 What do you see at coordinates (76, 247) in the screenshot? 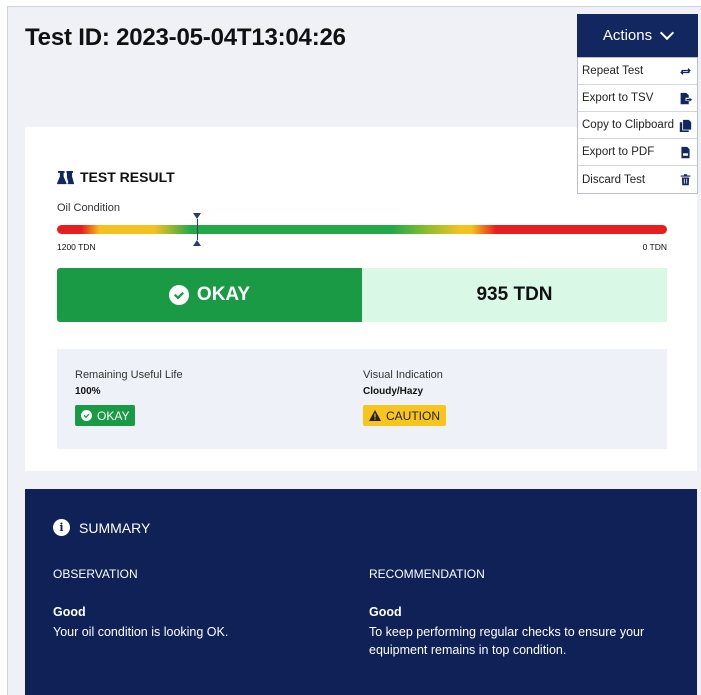
I see `gauge-scale-min: 1200 TDN` at bounding box center [76, 247].